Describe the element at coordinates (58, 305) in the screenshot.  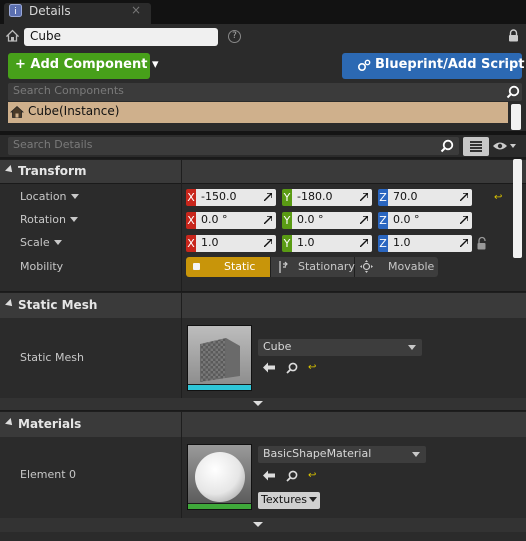
I see `category-title: Static Mesh` at that location.